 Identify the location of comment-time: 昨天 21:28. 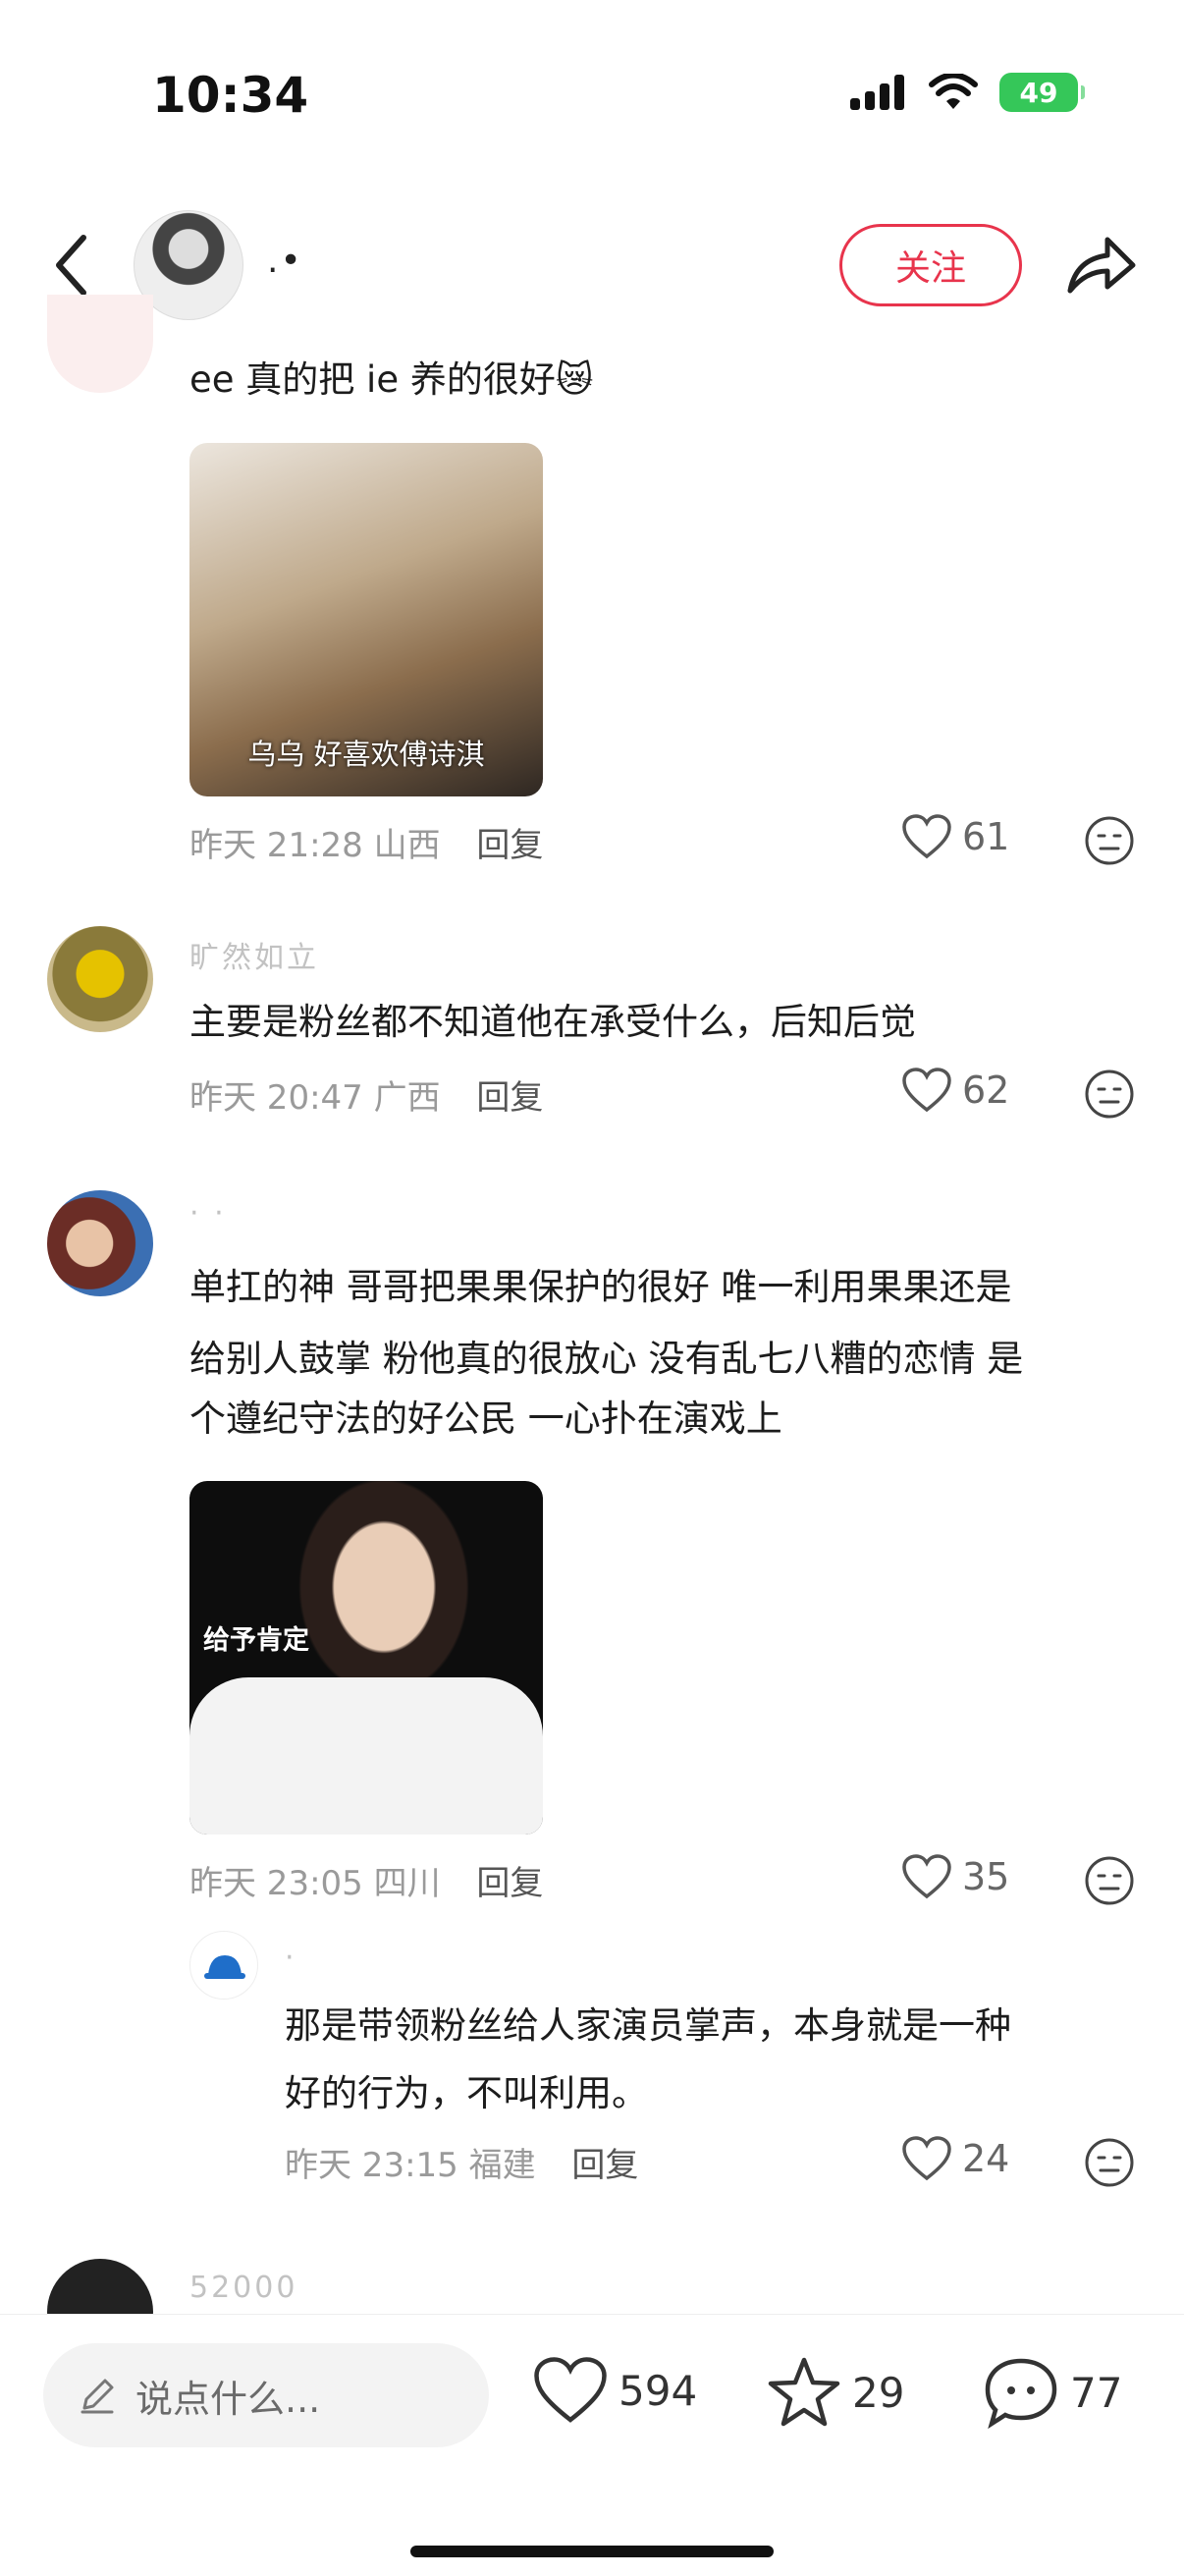
(276, 845).